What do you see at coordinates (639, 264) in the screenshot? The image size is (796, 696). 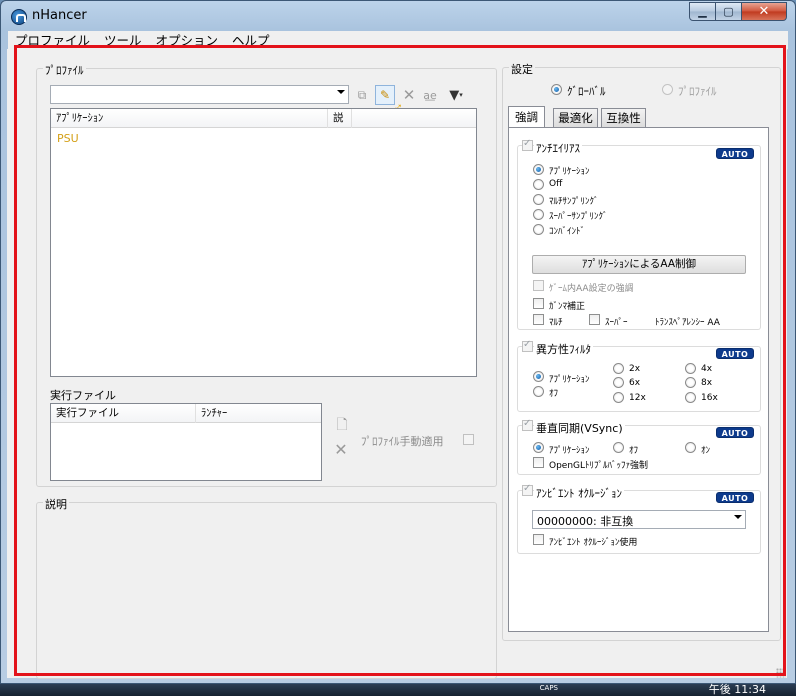 I see `aa-app-control-button: ｱﾌﾟﾘｹｰｼｮﾝによるAA制御` at bounding box center [639, 264].